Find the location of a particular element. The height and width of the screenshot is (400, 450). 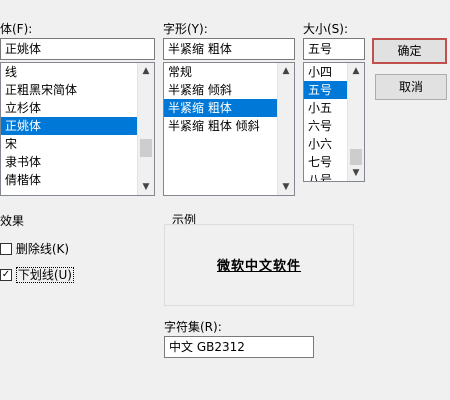

strikeout-option: 删除线(K) is located at coordinates (34, 248).